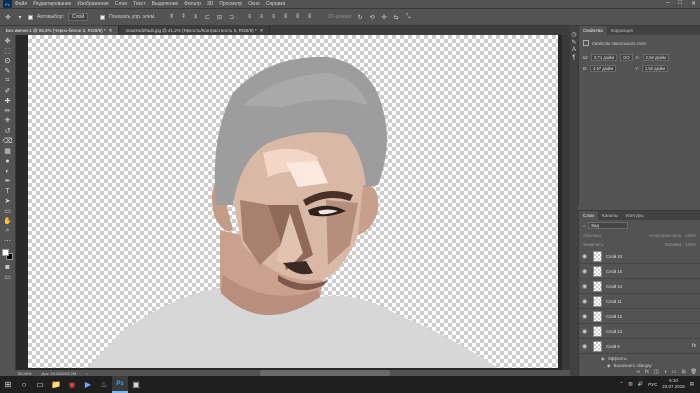 The width and height of the screenshot is (700, 393). What do you see at coordinates (614, 331) in the screenshot?
I see `layer-name: Слой 13` at bounding box center [614, 331].